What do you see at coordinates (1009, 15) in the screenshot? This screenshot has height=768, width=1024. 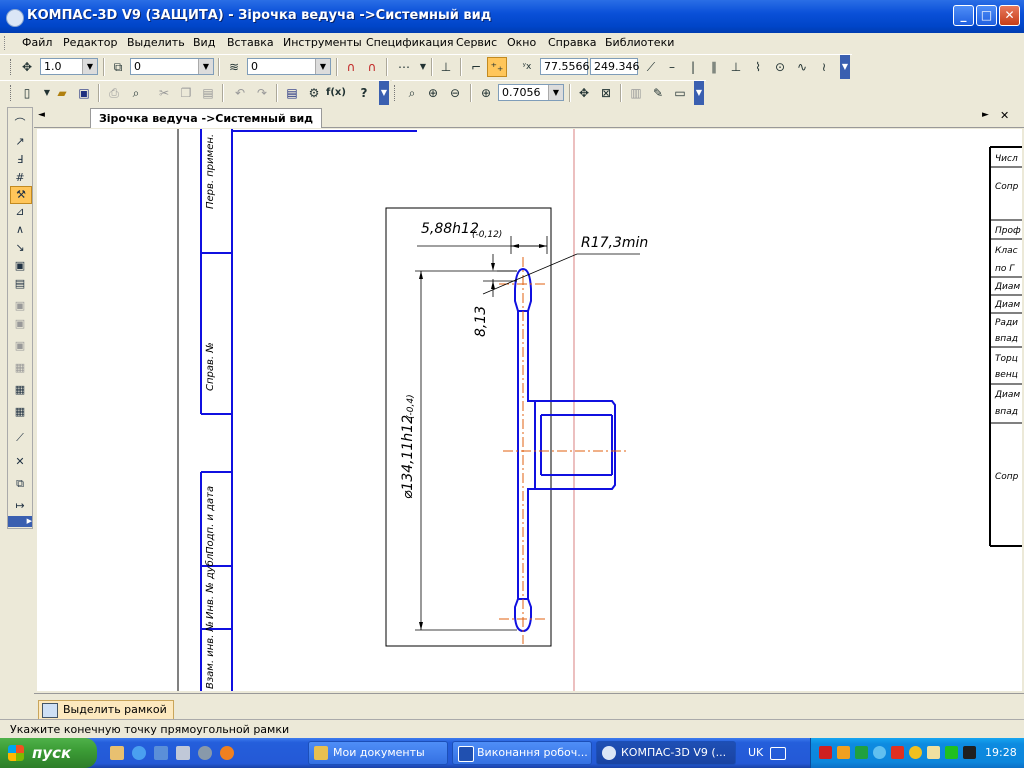 I see `close-button: ✕` at bounding box center [1009, 15].